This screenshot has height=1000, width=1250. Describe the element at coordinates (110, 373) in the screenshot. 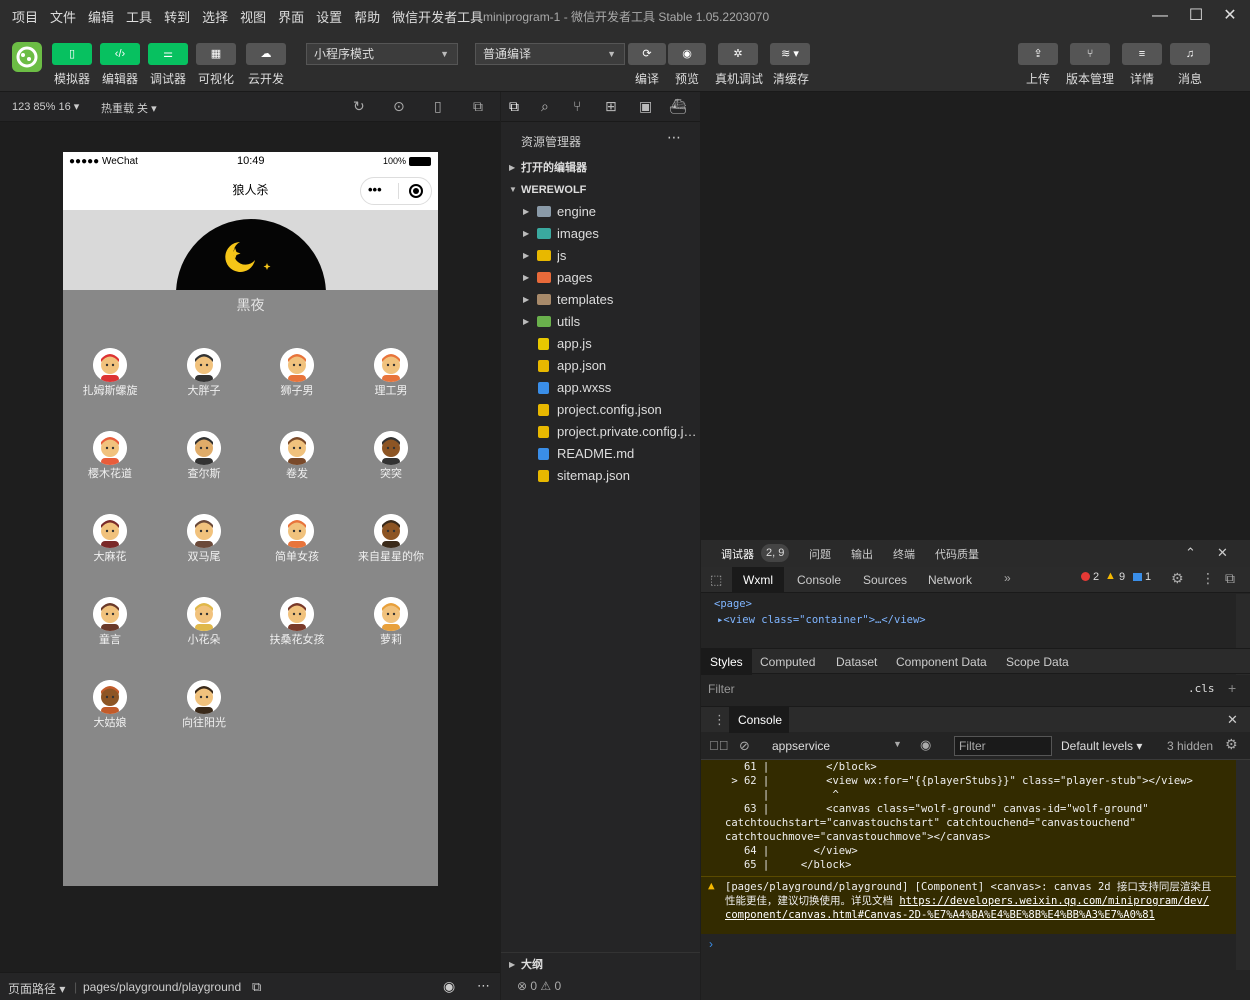

I see `player-card: 扎姆斯螺旋` at that location.